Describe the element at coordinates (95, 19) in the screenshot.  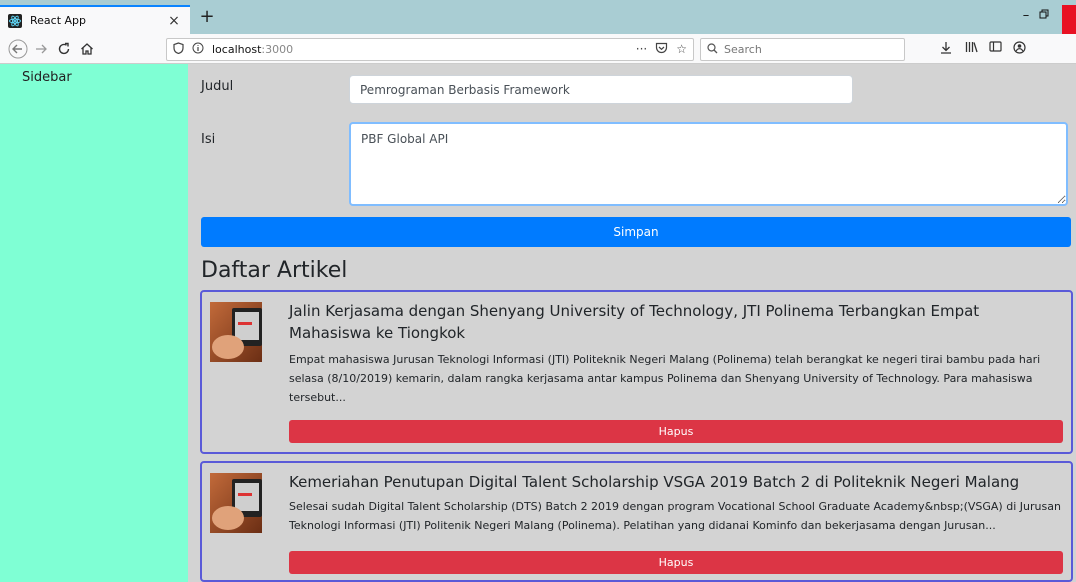
I see `tab-react-app: React App ×` at that location.